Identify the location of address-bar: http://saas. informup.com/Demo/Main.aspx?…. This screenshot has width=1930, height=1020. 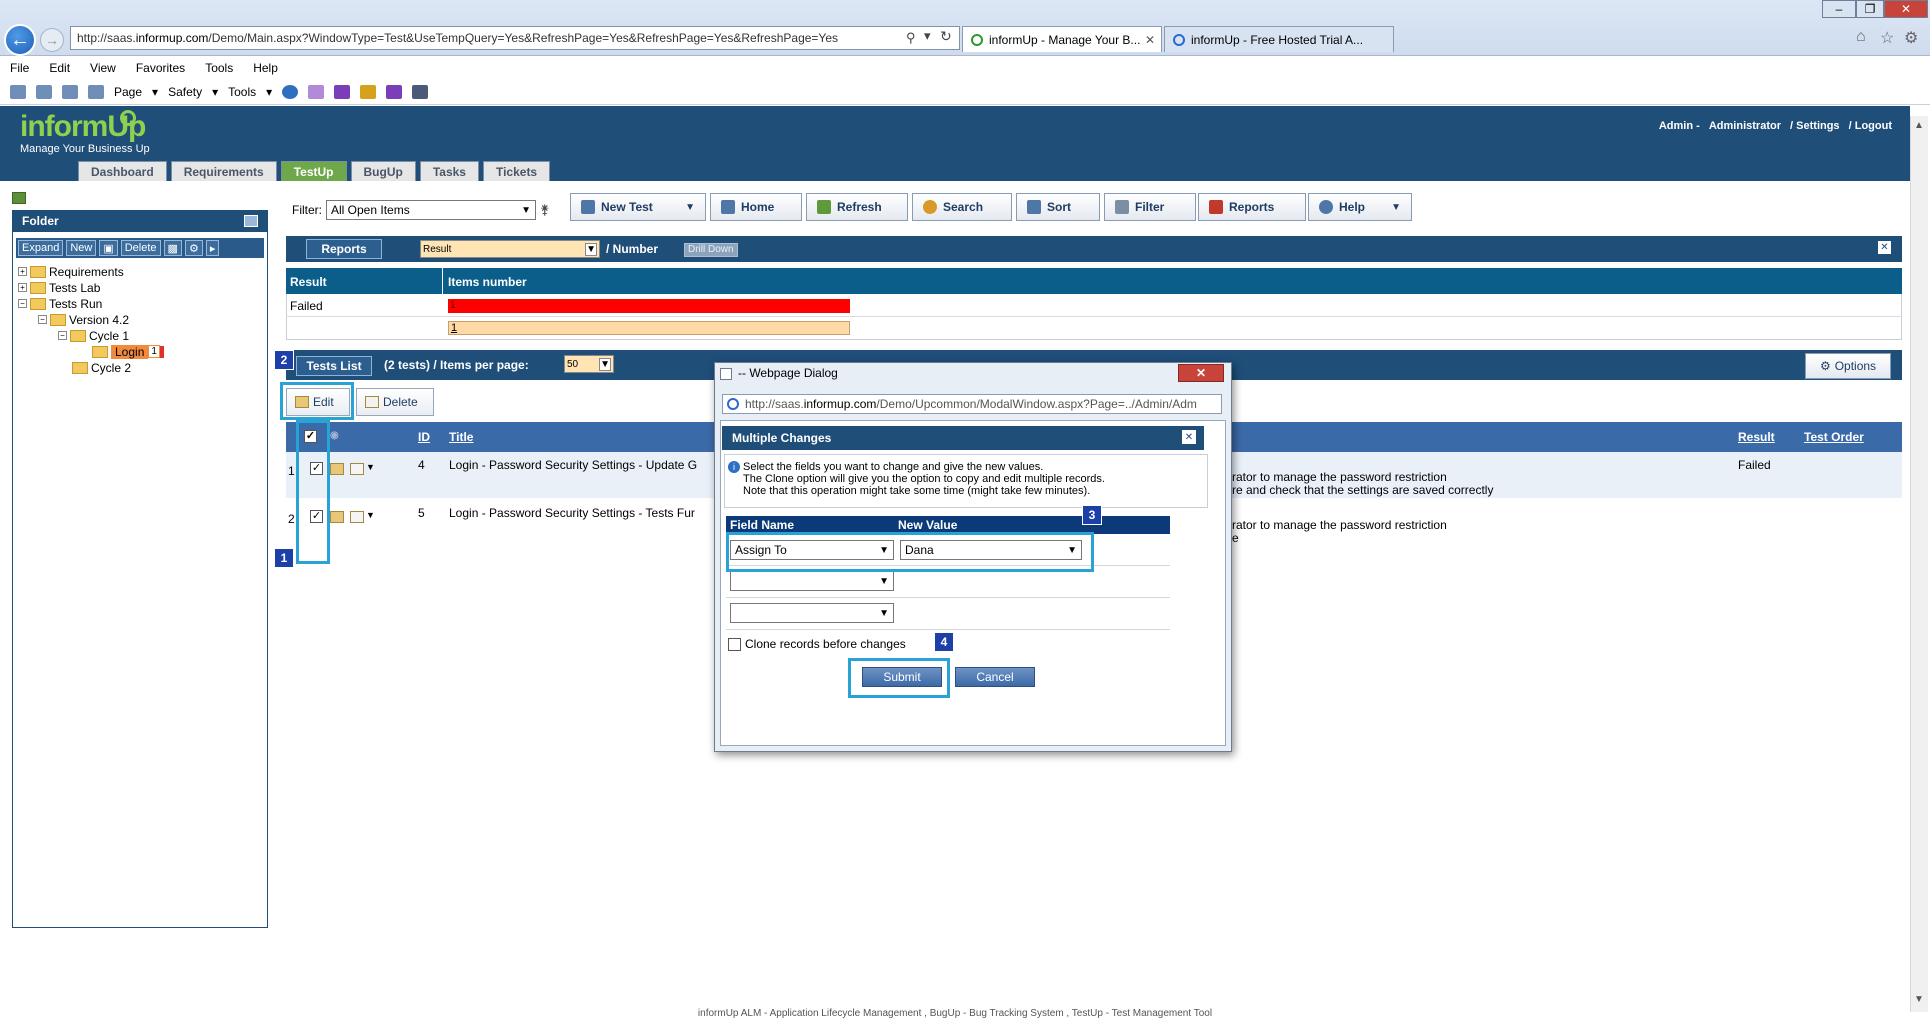
(515, 38).